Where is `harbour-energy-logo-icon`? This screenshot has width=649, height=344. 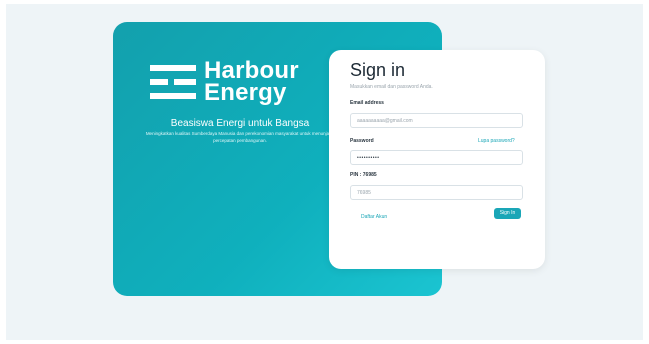 harbour-energy-logo-icon is located at coordinates (173, 82).